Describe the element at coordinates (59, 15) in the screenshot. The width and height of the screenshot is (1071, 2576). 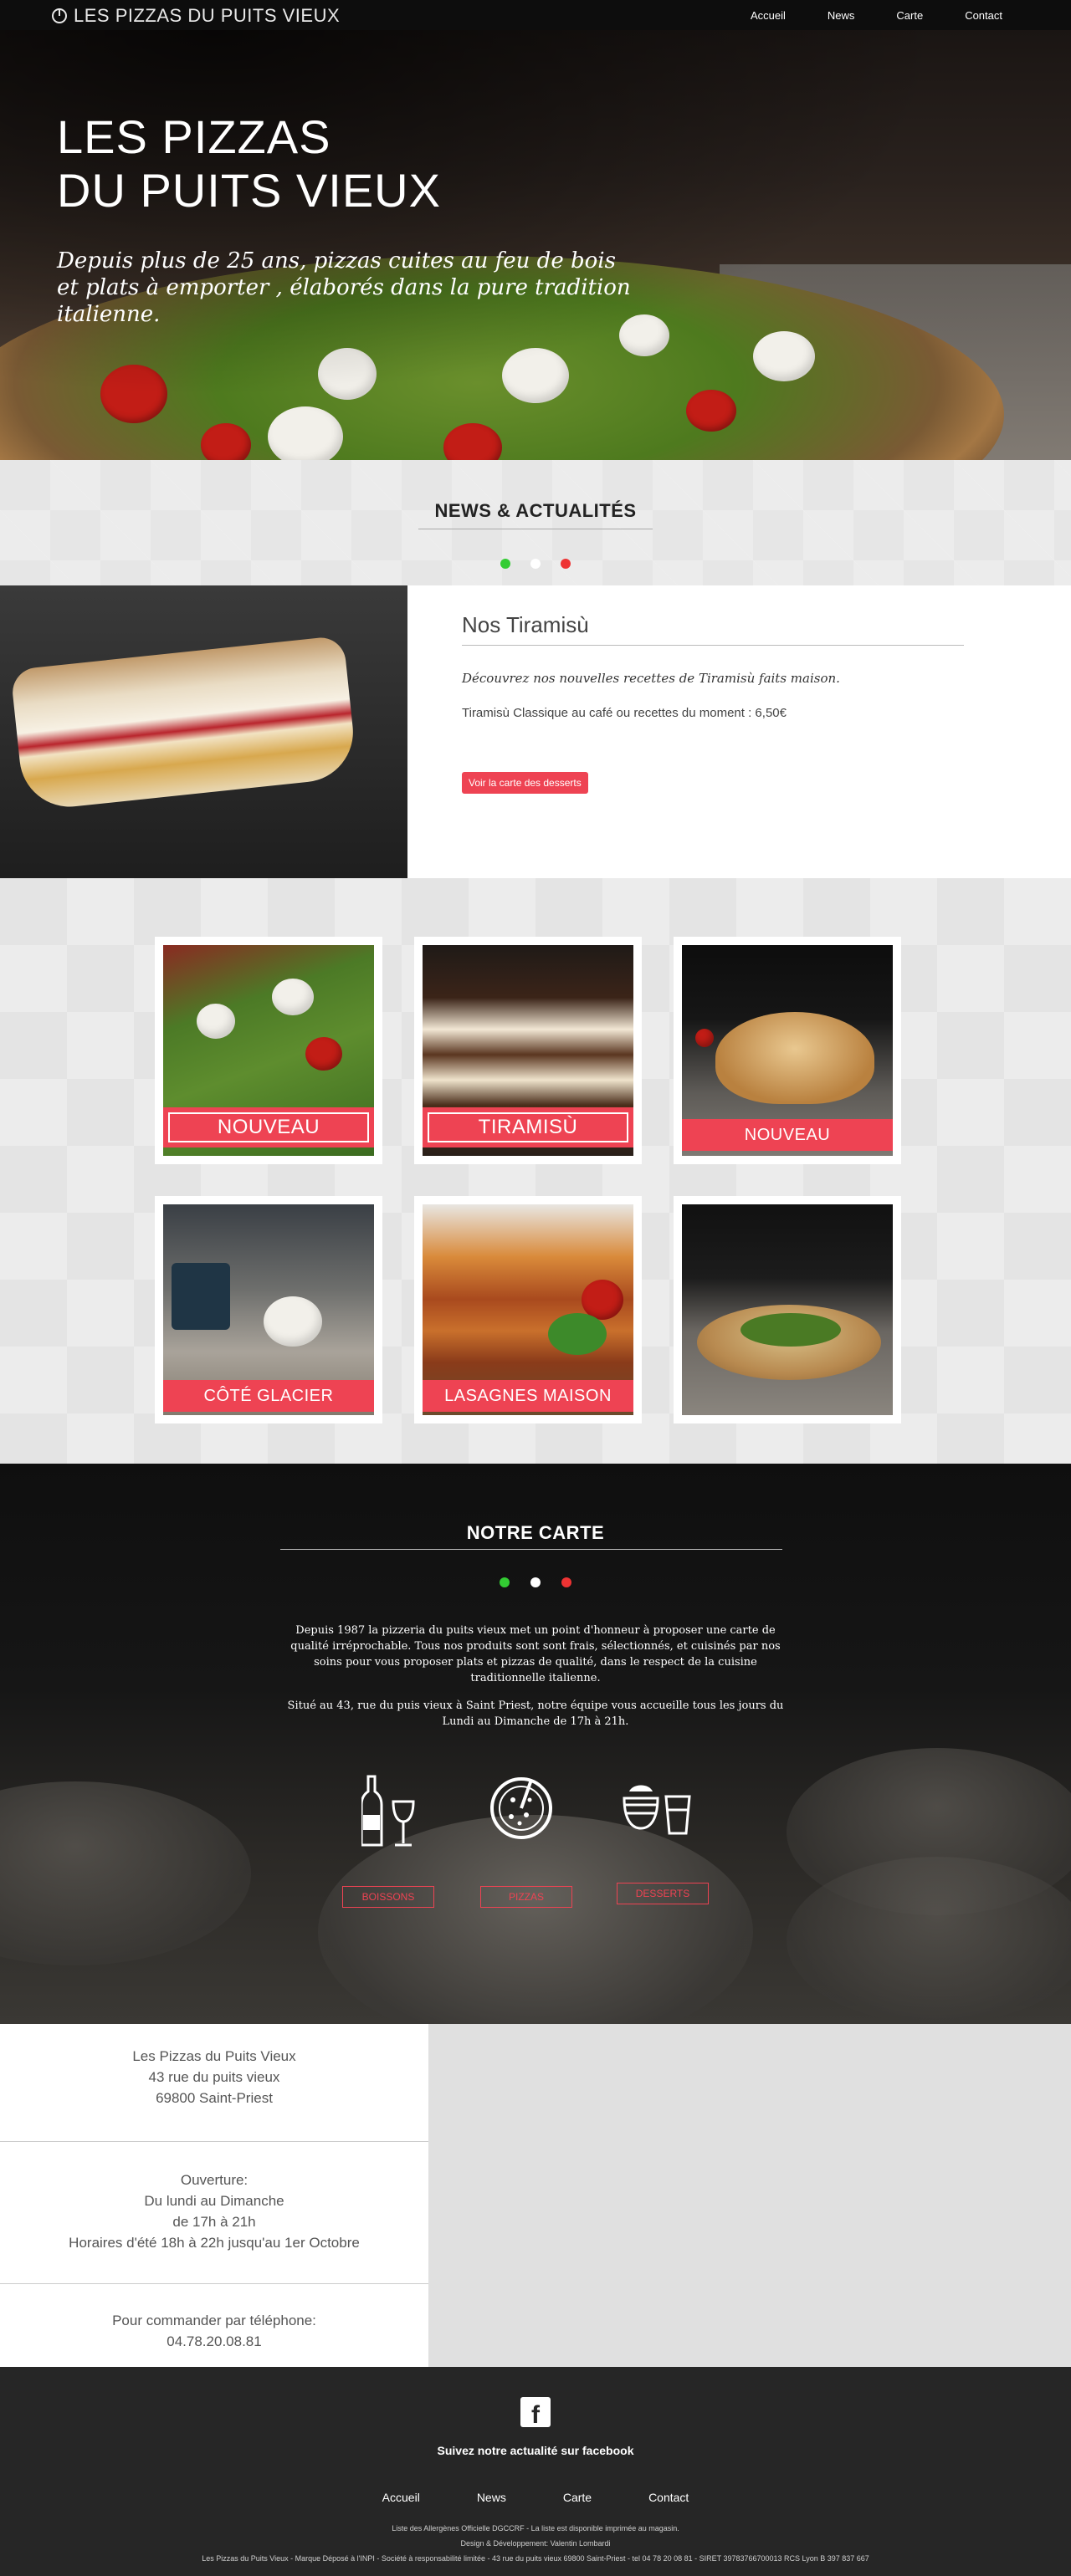
I see `logo-icon` at that location.